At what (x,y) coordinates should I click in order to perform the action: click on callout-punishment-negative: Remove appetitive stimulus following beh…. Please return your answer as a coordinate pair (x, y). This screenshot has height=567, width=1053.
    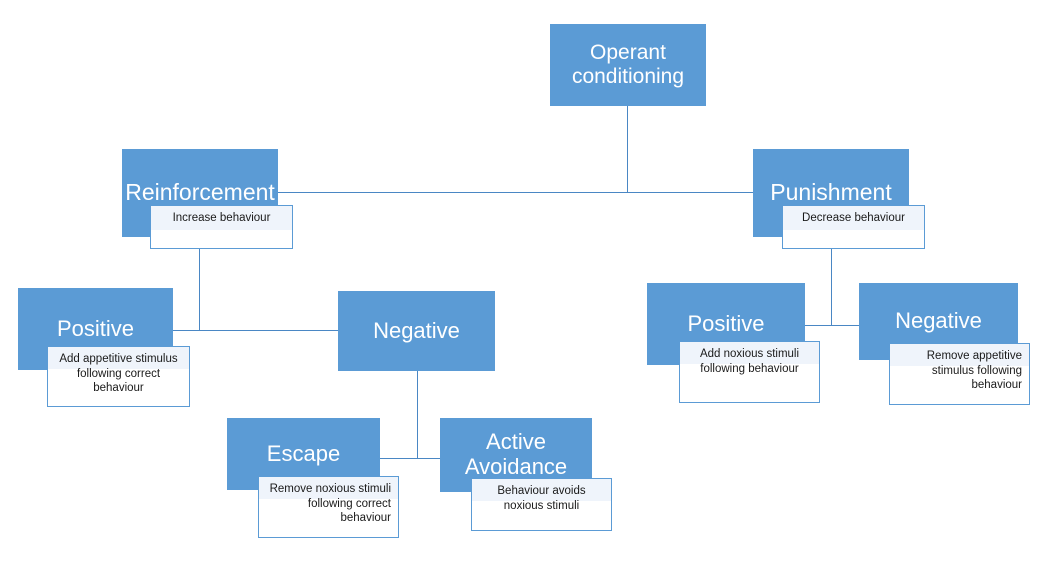
    Looking at the image, I should click on (959, 374).